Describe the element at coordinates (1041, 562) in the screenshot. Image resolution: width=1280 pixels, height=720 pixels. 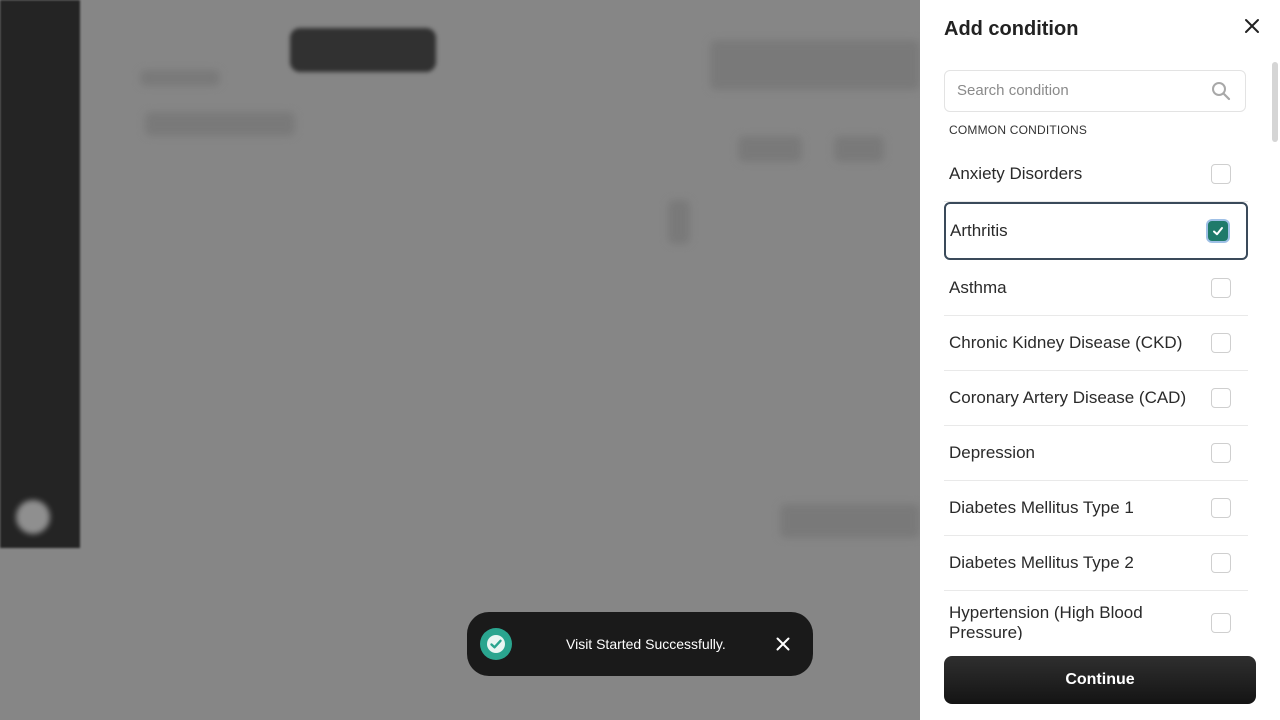
I see `condition-label: Diabetes Mellitus Type 2` at that location.